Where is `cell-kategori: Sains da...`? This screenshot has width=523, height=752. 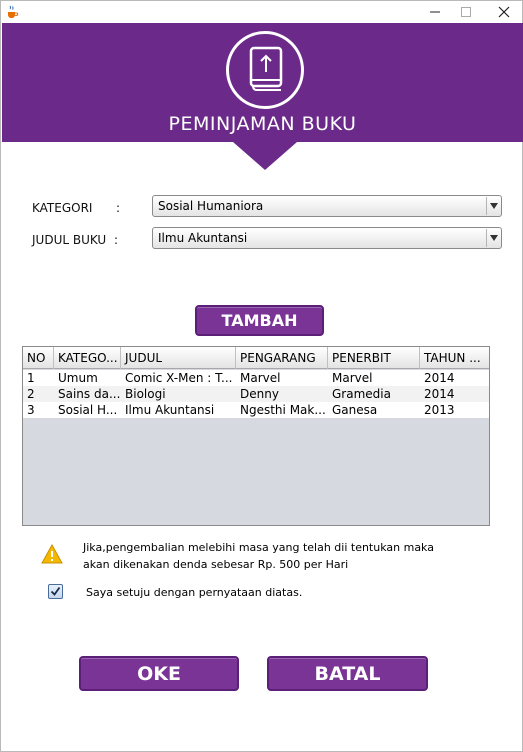
cell-kategori: Sains da... is located at coordinates (89, 394).